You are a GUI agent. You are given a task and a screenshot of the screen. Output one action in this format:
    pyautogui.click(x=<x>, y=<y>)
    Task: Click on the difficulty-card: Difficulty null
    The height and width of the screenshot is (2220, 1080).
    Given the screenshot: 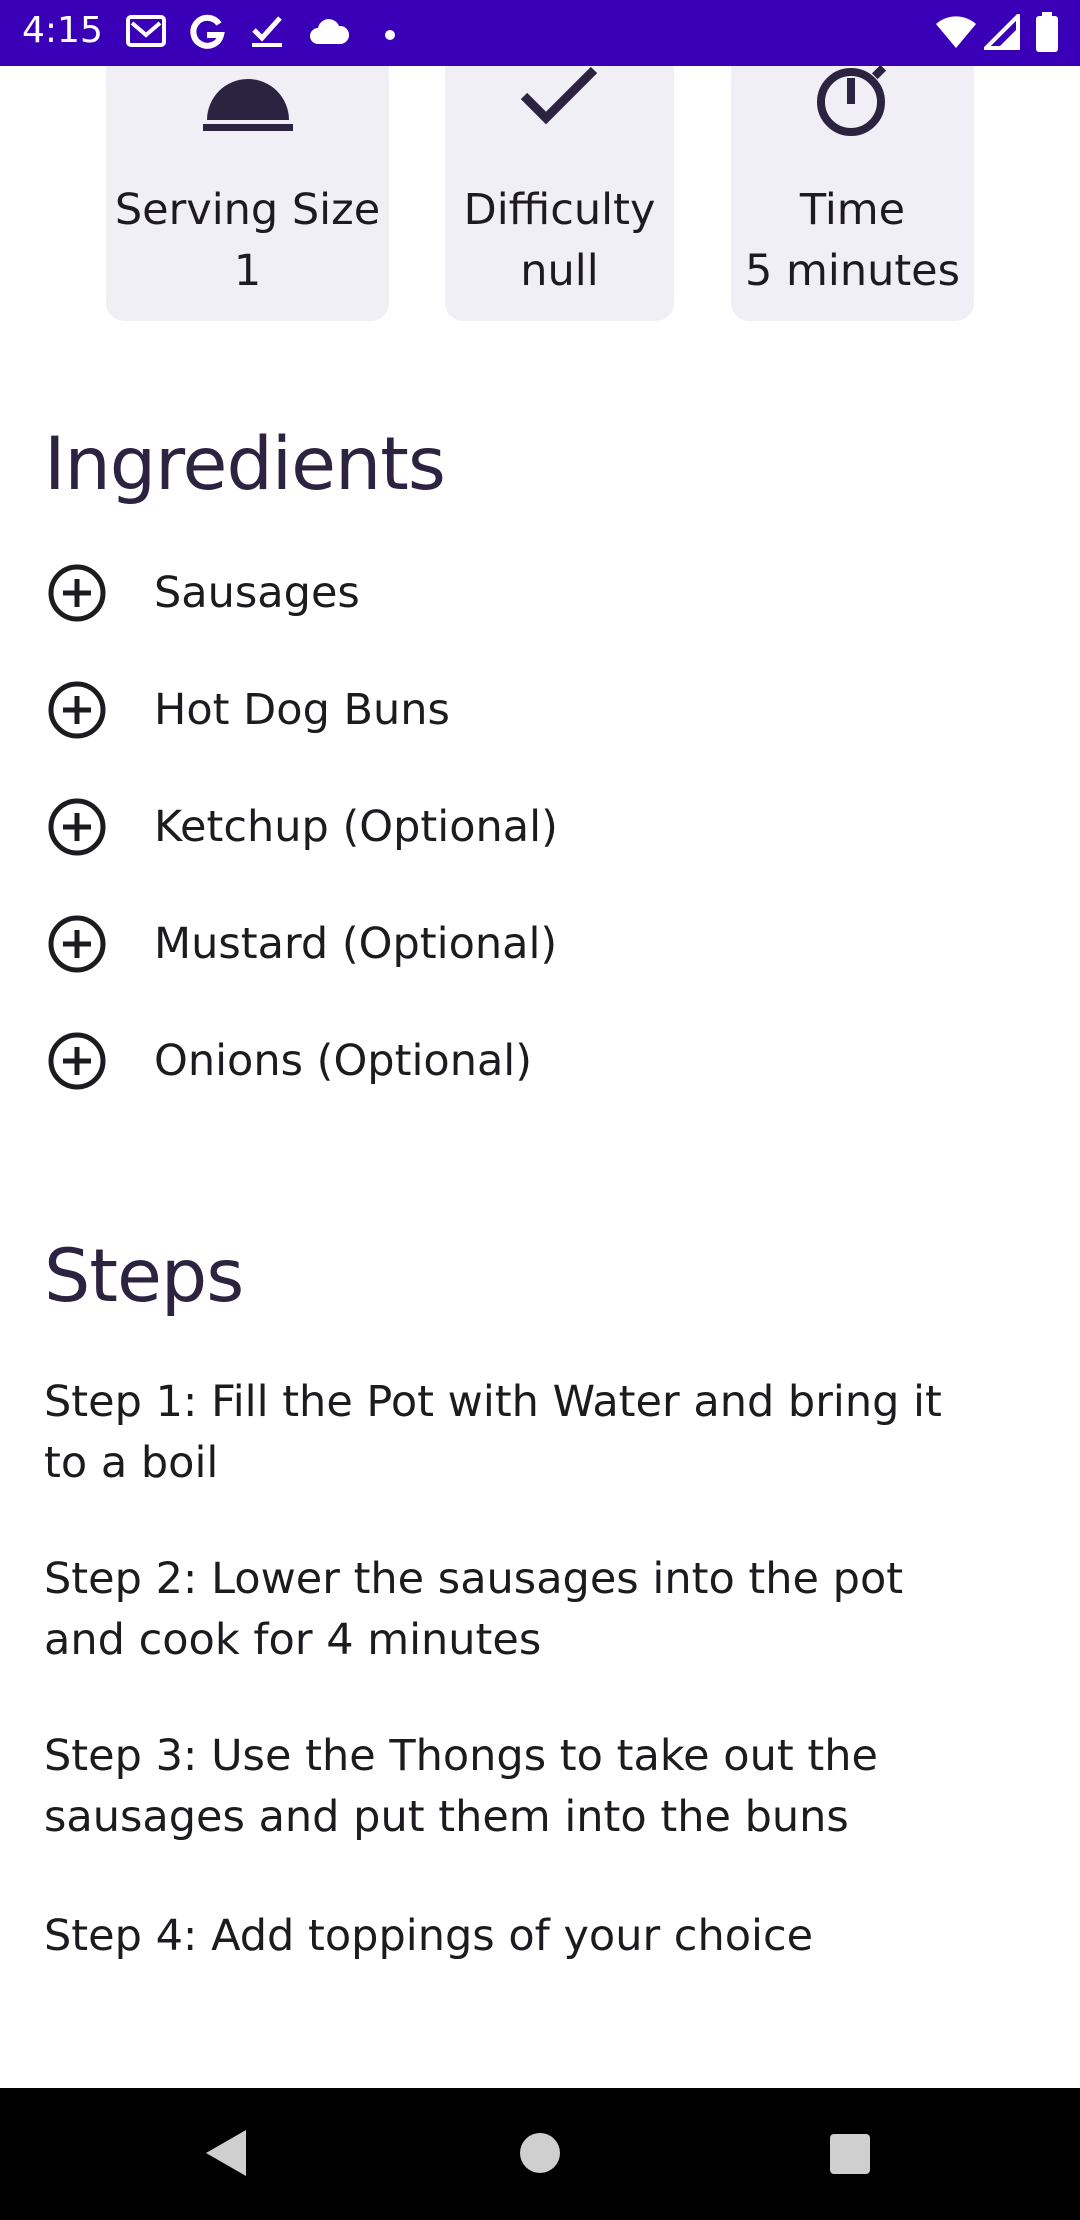 What is the action you would take?
    pyautogui.click(x=559, y=193)
    